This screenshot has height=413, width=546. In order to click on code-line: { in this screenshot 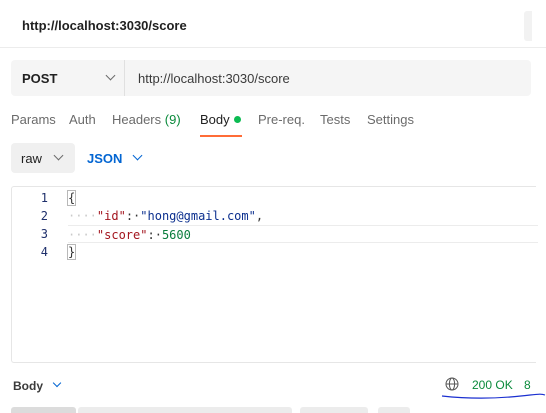, I will do `click(302, 198)`.